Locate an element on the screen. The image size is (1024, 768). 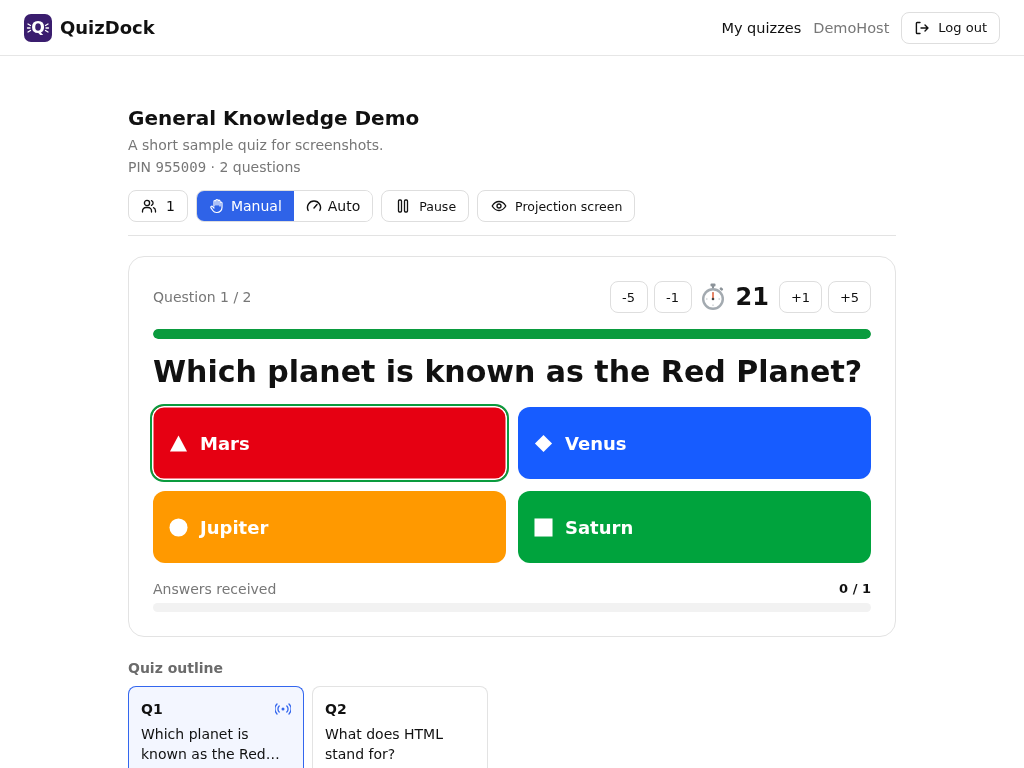
answer-button: Mars is located at coordinates (329, 443).